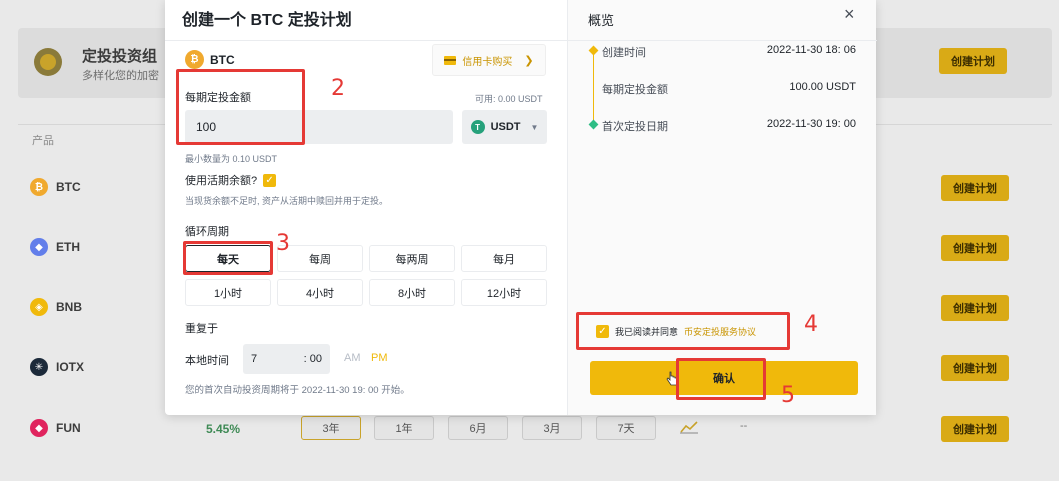 The width and height of the screenshot is (1059, 481). Describe the element at coordinates (267, 20) in the screenshot. I see `modal-title: 创建一个 BTC 定投计划` at that location.